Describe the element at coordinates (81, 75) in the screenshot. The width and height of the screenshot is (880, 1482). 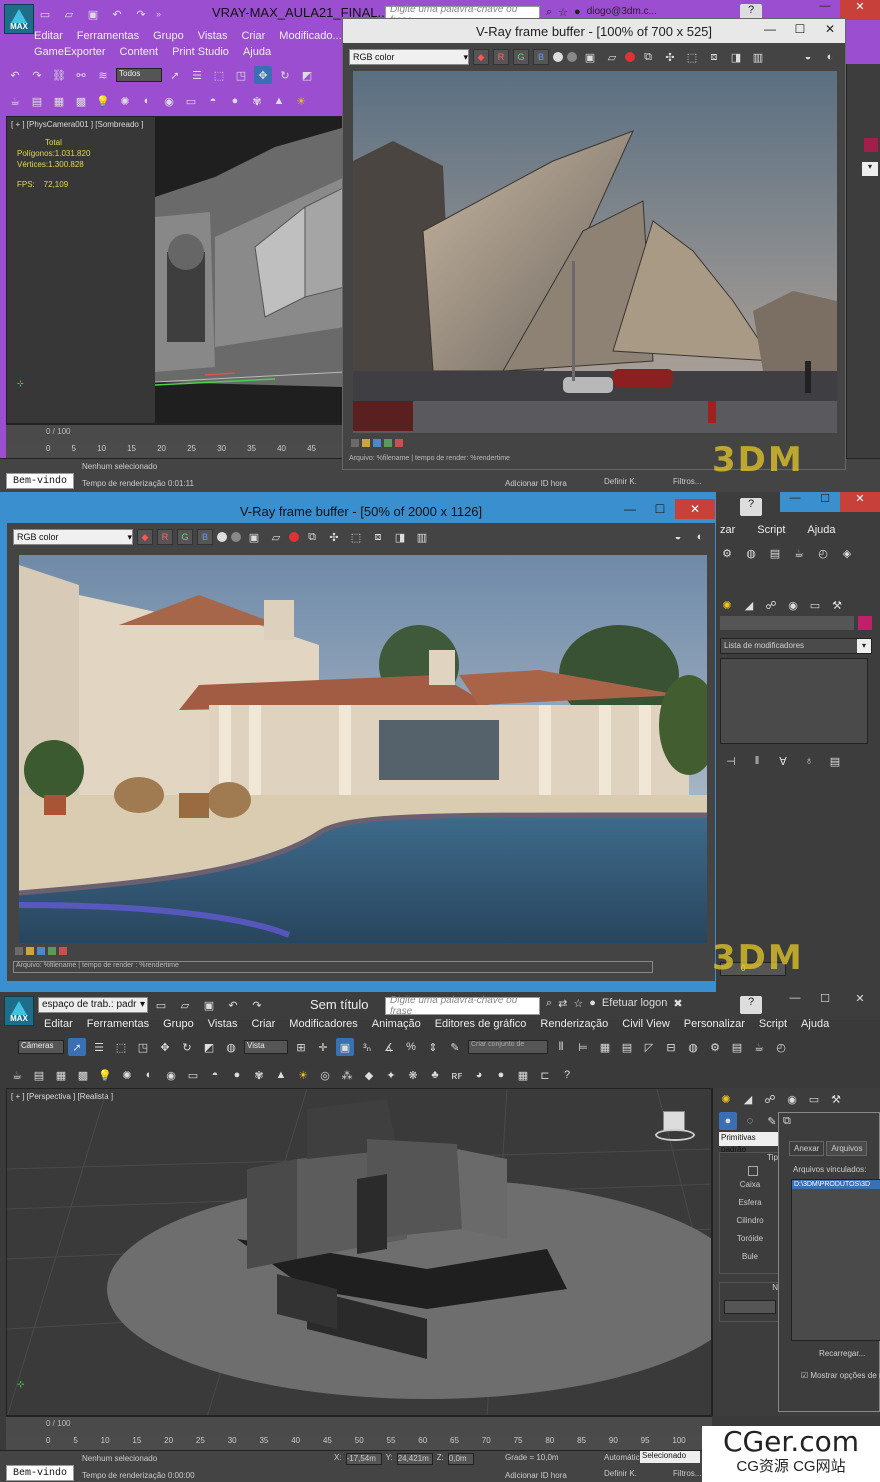
I see `unlink-icon: ⚯` at that location.